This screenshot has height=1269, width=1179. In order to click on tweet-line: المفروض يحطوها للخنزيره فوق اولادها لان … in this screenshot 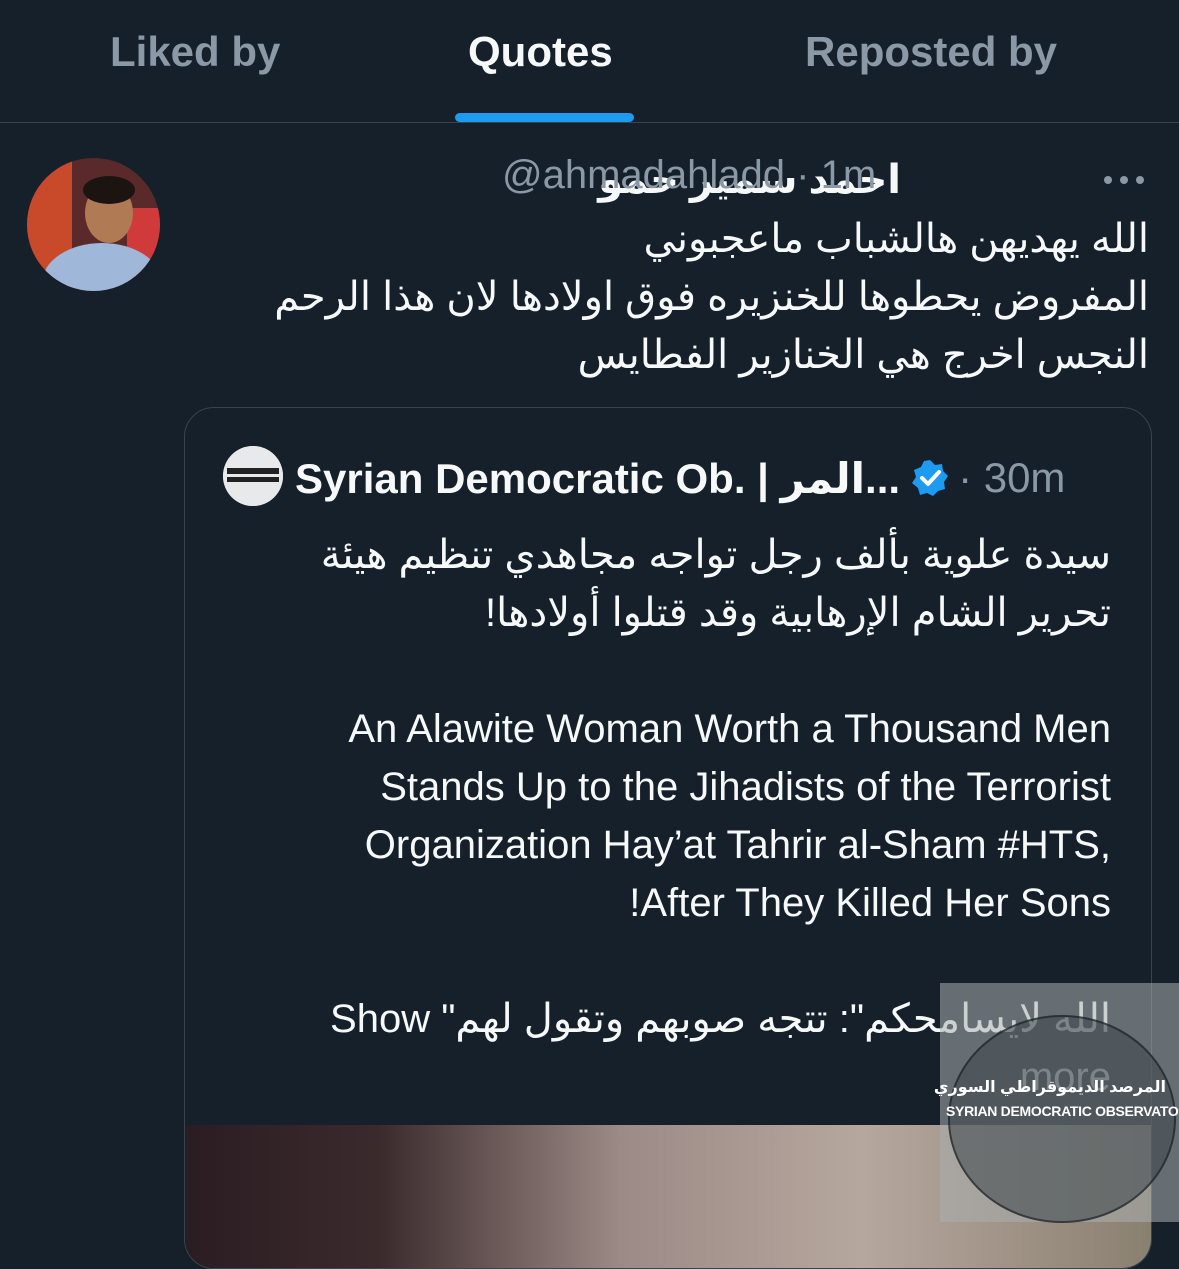, I will do `click(711, 297)`.